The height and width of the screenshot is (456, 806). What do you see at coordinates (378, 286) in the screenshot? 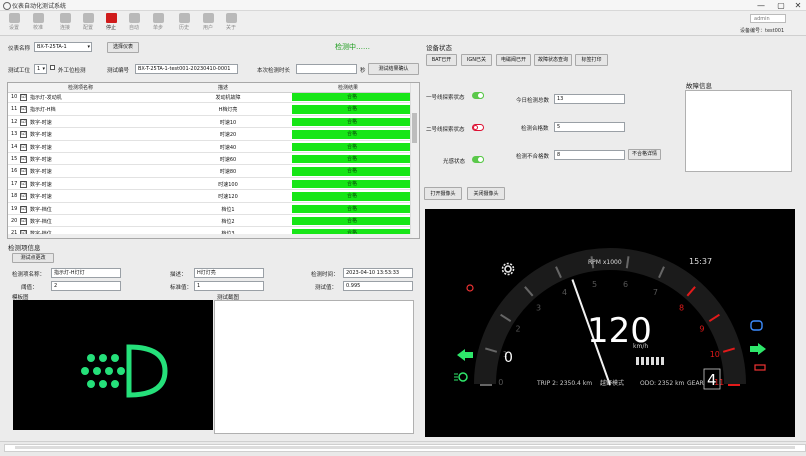
I see `test-value-field: 0.995` at bounding box center [378, 286].